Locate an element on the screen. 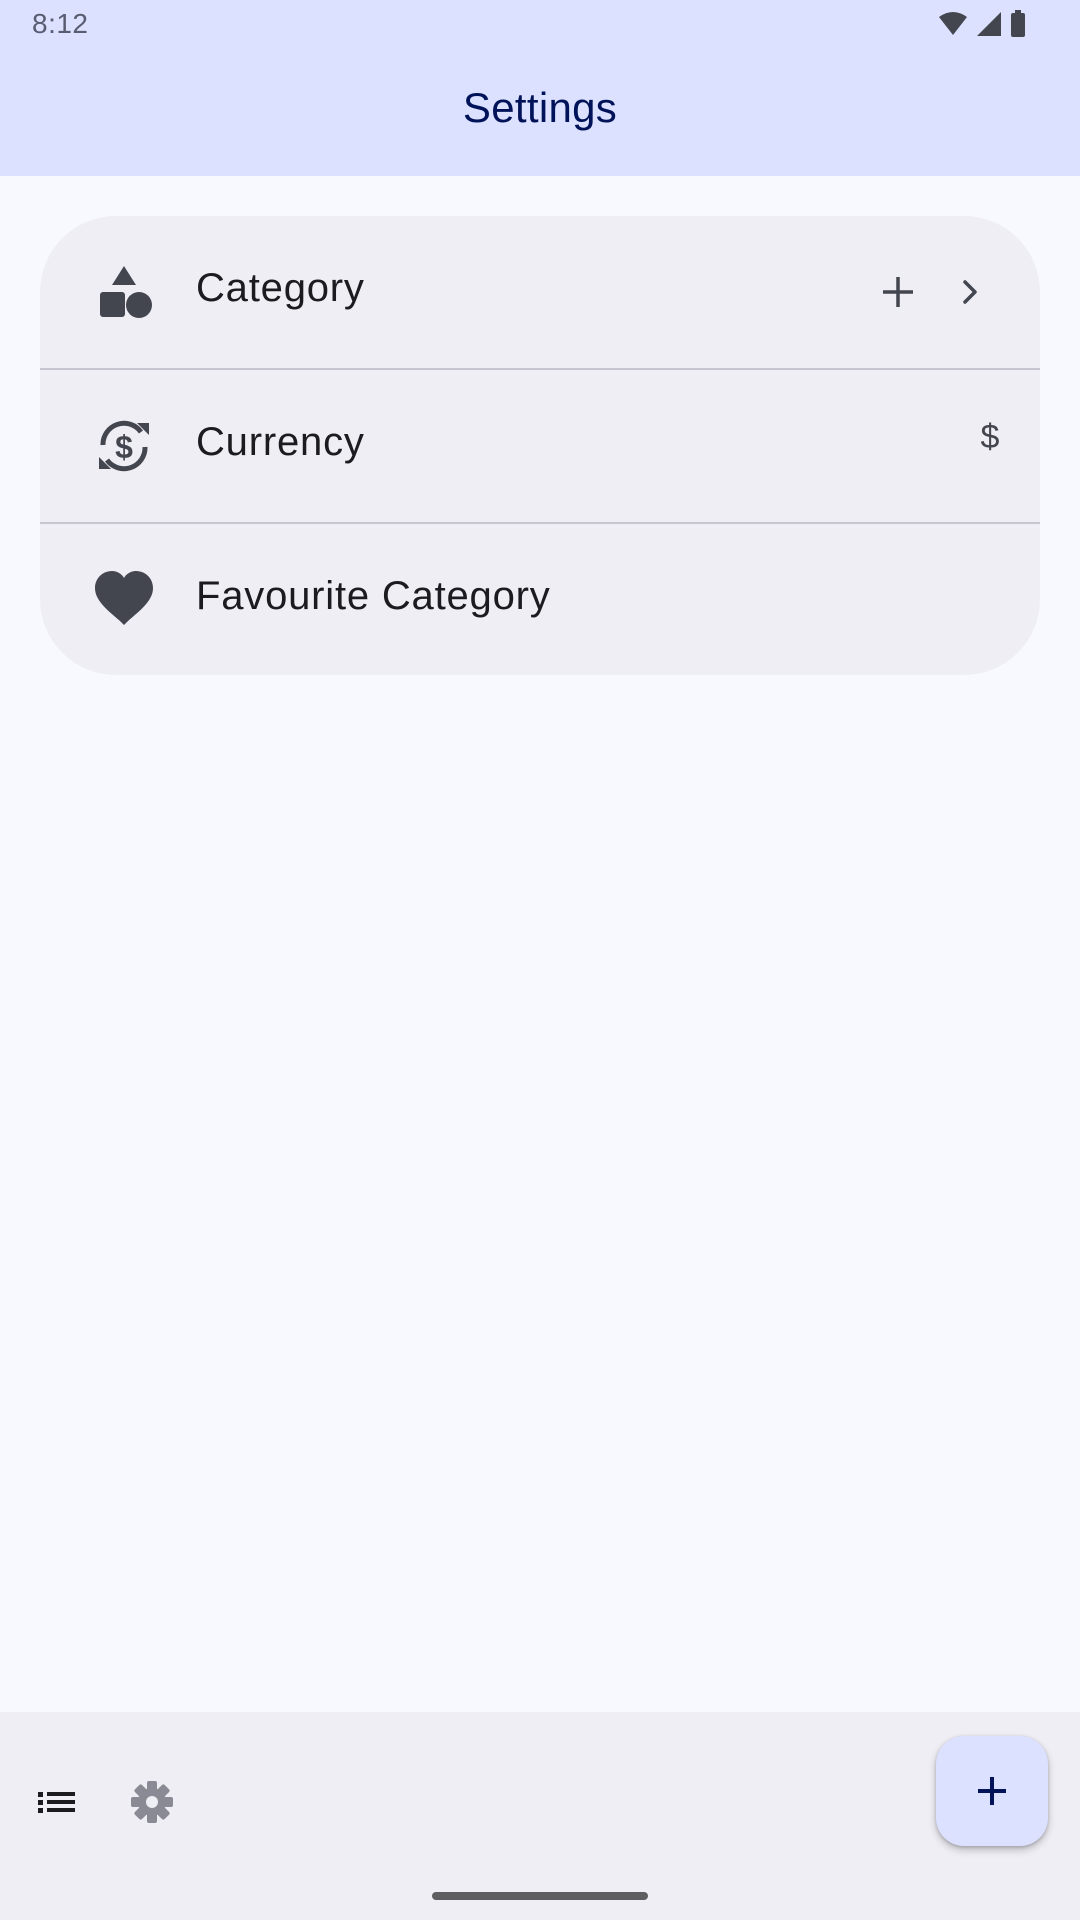 The width and height of the screenshot is (1080, 1920). status-bar: 8:12 is located at coordinates (540, 24).